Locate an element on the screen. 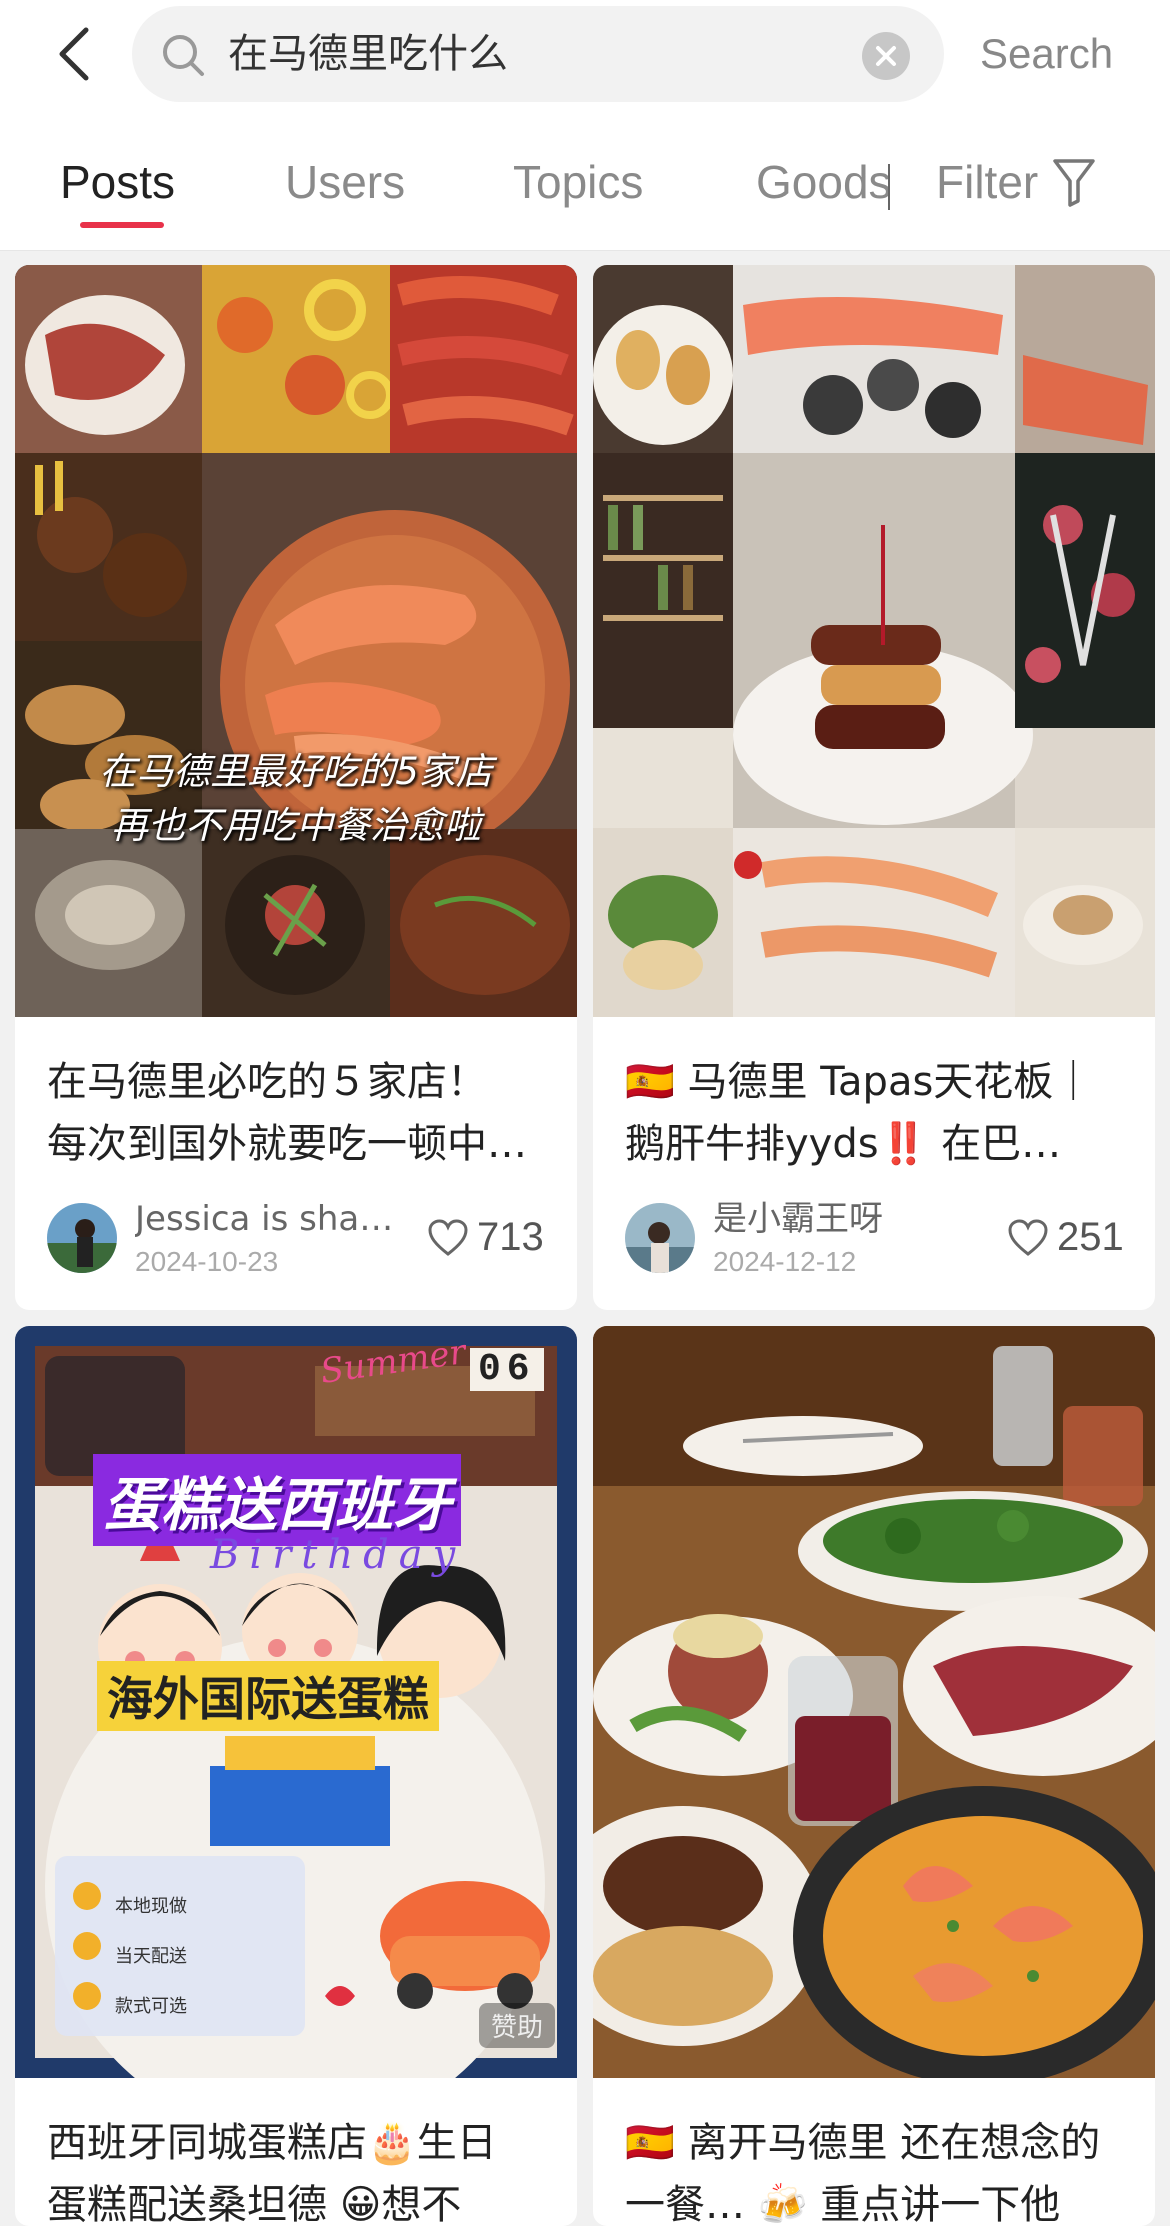 This screenshot has height=2226, width=1170. filter-button: Filter is located at coordinates (1016, 182).